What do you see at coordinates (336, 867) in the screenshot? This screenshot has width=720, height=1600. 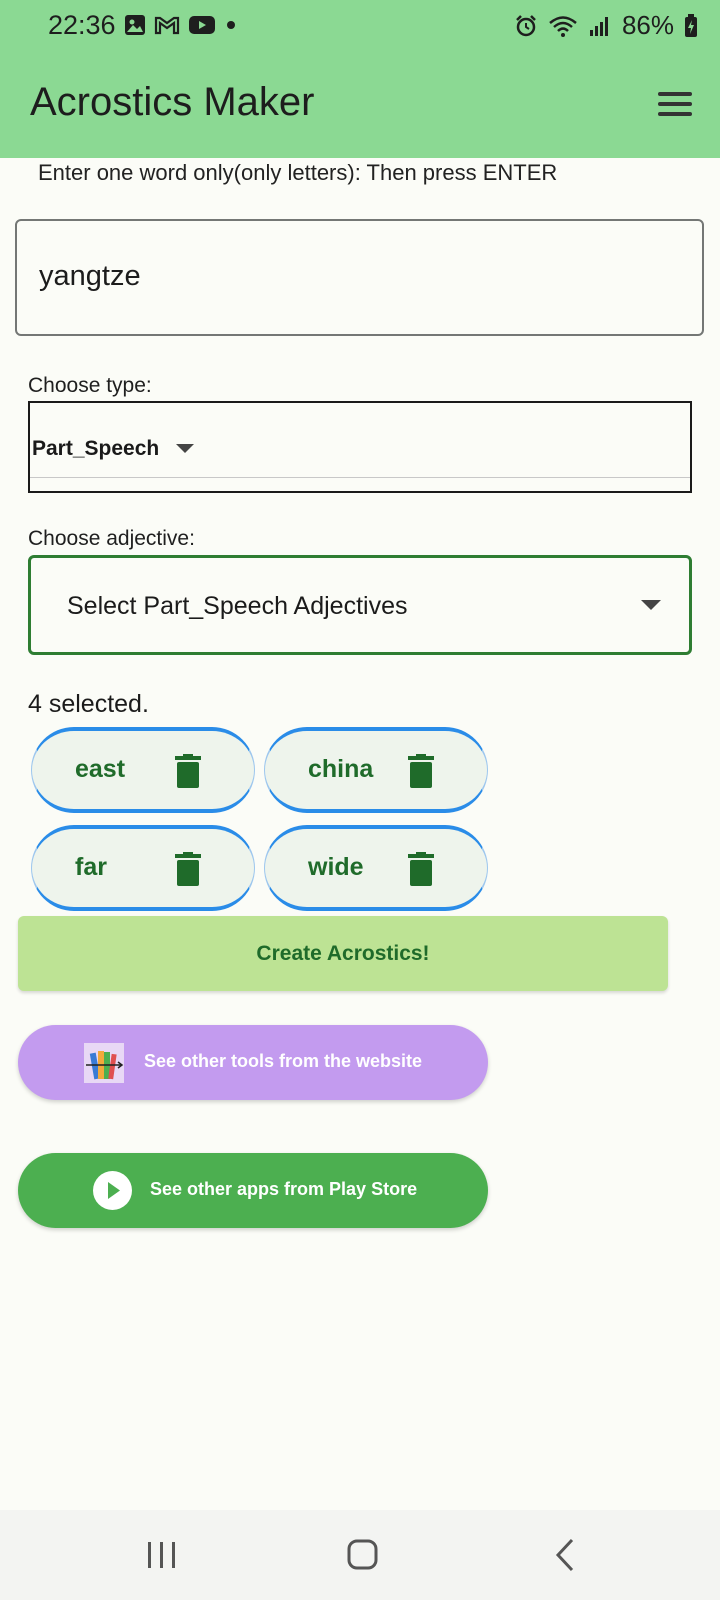 I see `chip-label: wide` at bounding box center [336, 867].